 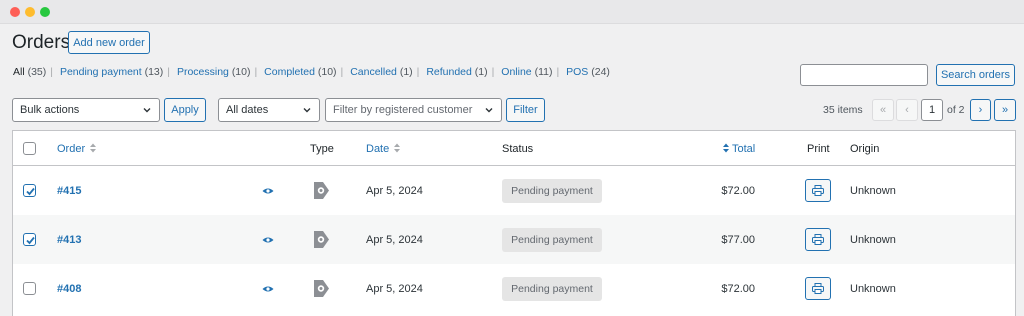 I want to click on column-type: Type, so click(x=322, y=149).